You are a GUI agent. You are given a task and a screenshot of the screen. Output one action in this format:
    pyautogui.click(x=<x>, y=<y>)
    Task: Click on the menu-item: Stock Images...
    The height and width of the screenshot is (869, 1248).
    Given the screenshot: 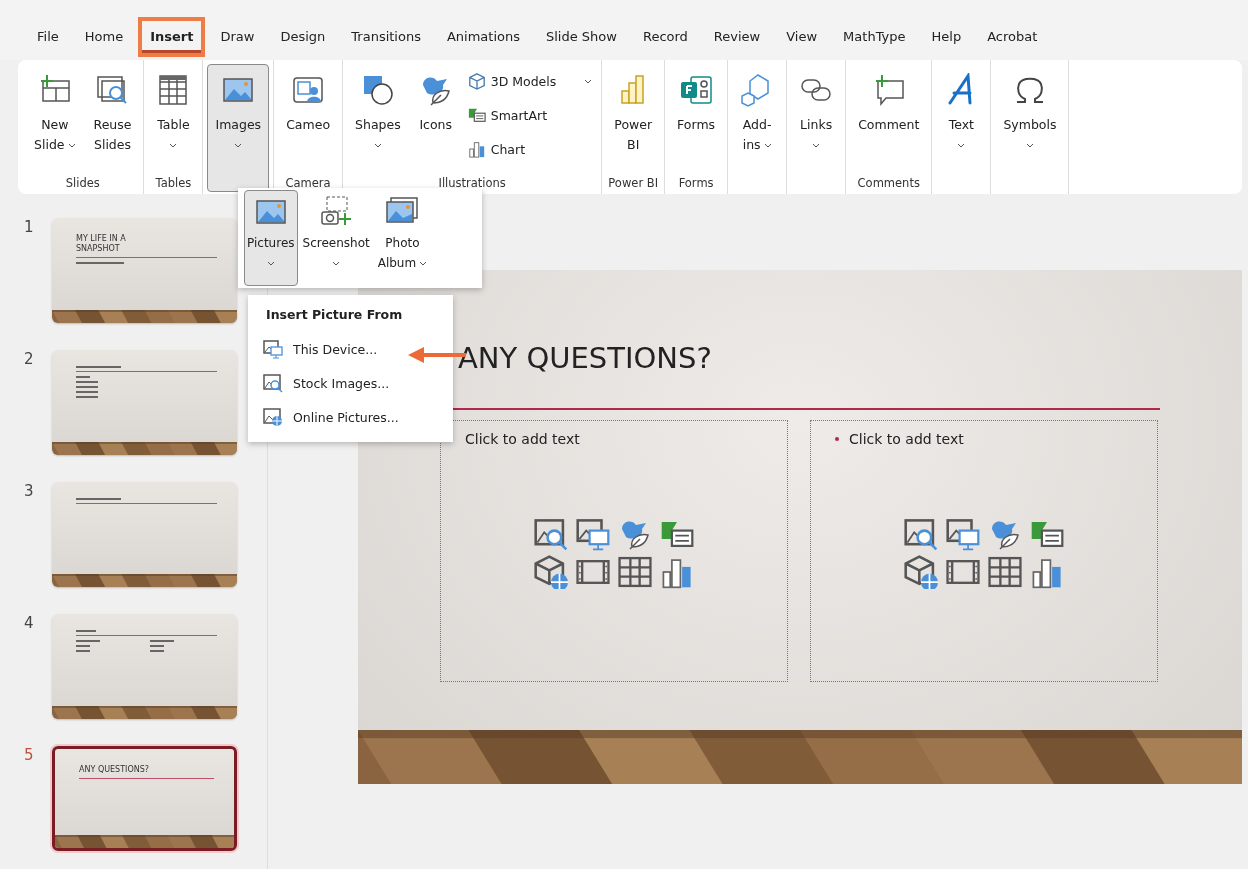 What is the action you would take?
    pyautogui.click(x=350, y=383)
    